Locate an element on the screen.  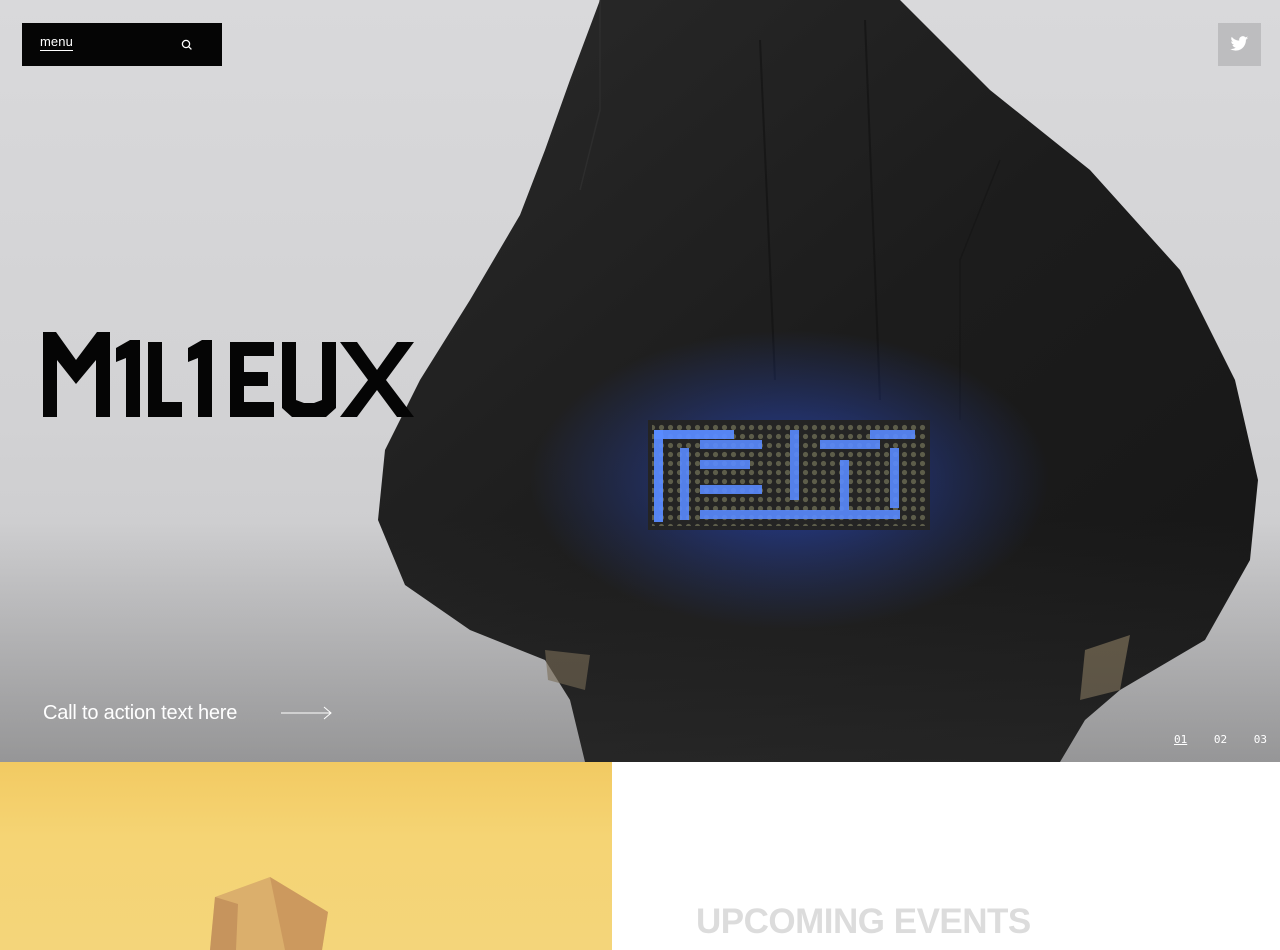
twitter-icon is located at coordinates (1239, 43).